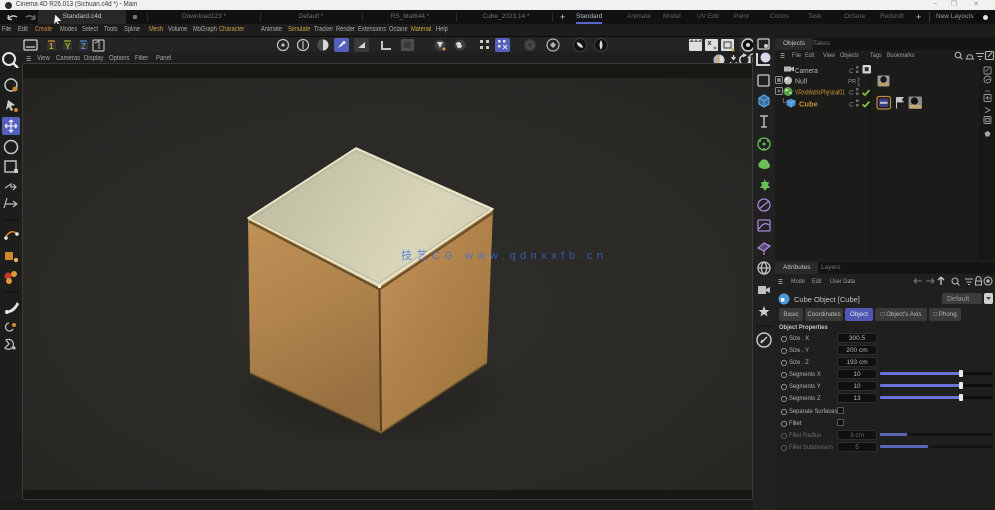 This screenshot has height=510, width=995. What do you see at coordinates (801, 82) in the screenshot?
I see `svg-text: Null` at bounding box center [801, 82].